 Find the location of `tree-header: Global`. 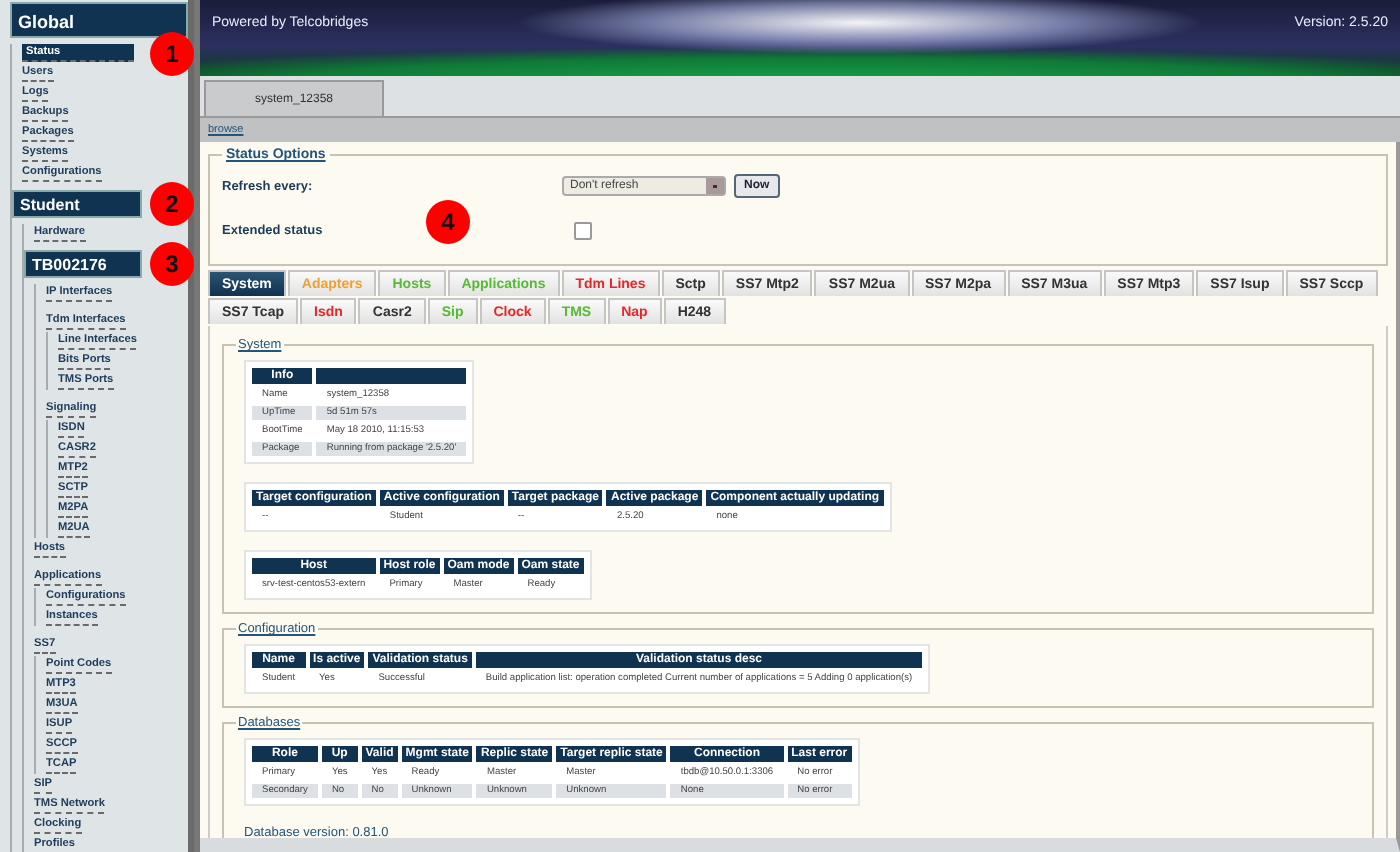

tree-header: Global is located at coordinates (99, 20).